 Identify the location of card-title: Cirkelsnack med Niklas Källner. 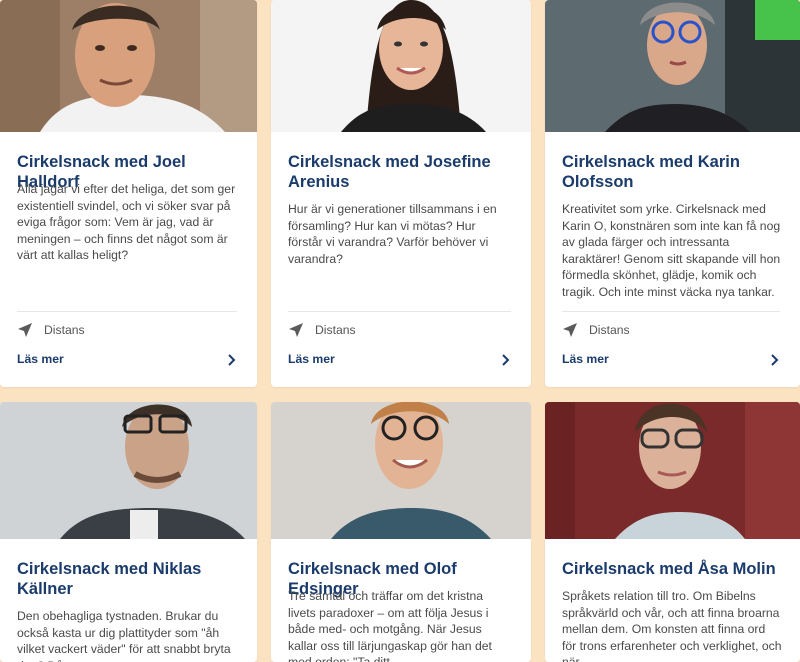
(130, 579).